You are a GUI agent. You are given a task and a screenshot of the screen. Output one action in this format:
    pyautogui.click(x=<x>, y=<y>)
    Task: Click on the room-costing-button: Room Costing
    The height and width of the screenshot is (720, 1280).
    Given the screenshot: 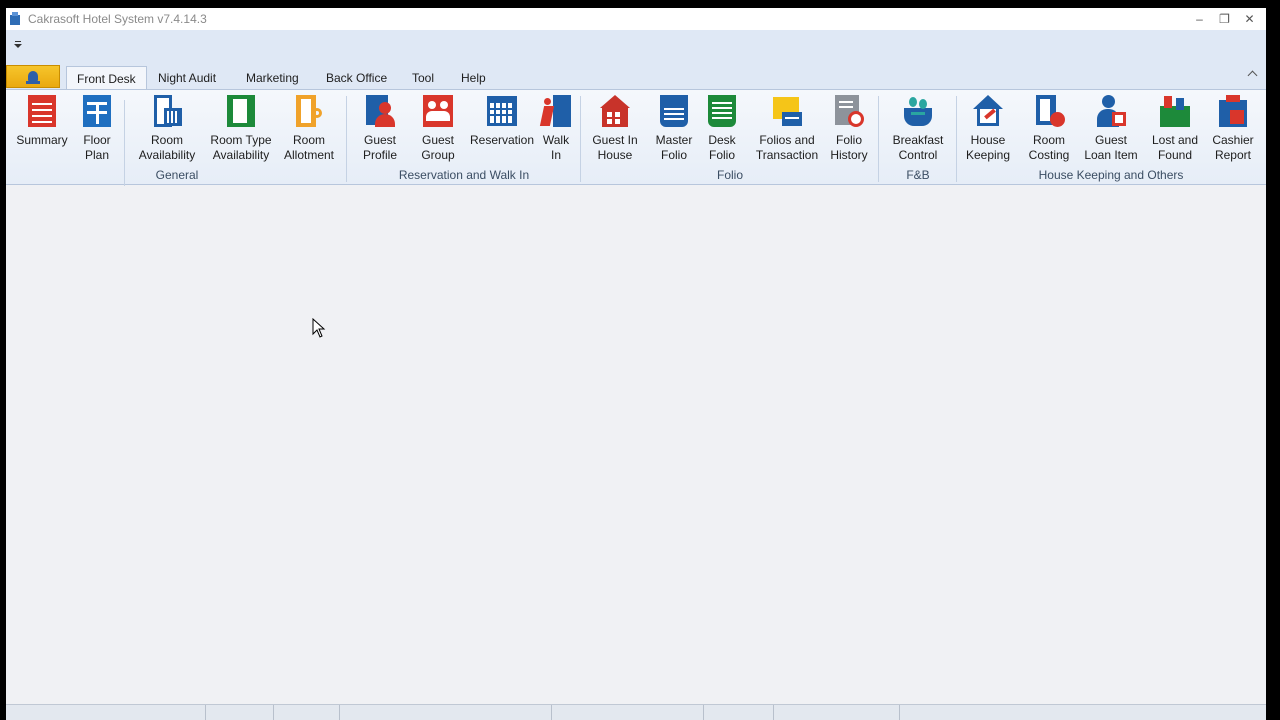 What is the action you would take?
    pyautogui.click(x=1049, y=130)
    